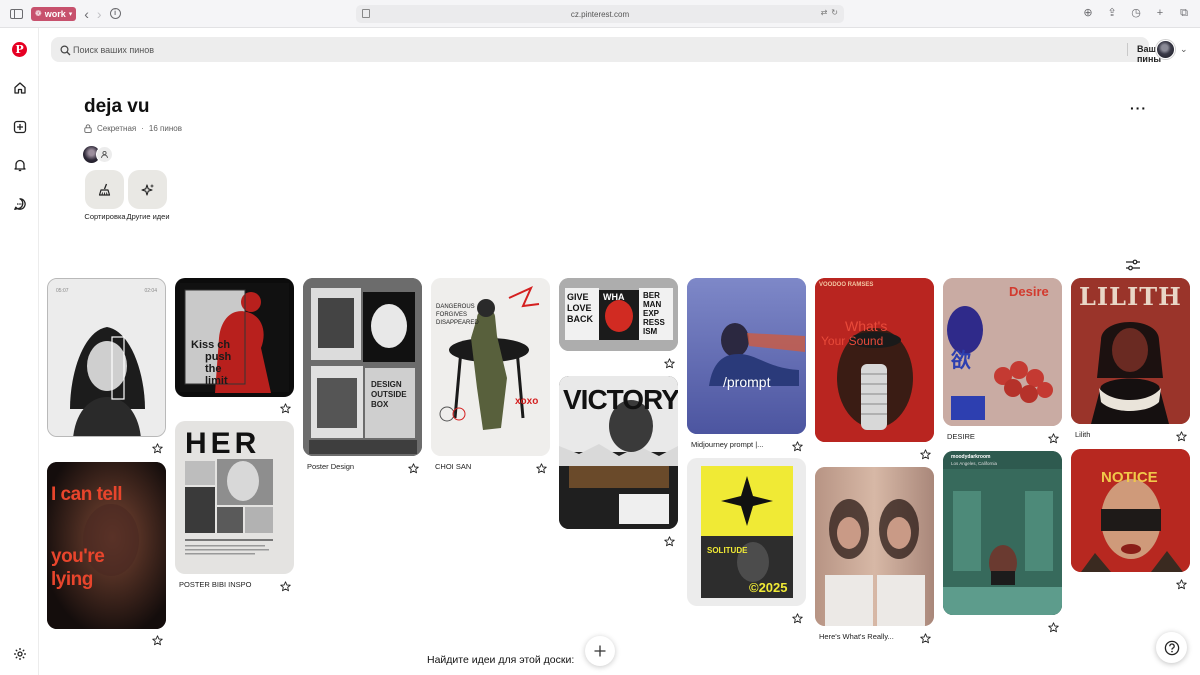 The width and height of the screenshot is (1200, 675). What do you see at coordinates (573, 49) in the screenshot?
I see `search-input` at bounding box center [573, 49].